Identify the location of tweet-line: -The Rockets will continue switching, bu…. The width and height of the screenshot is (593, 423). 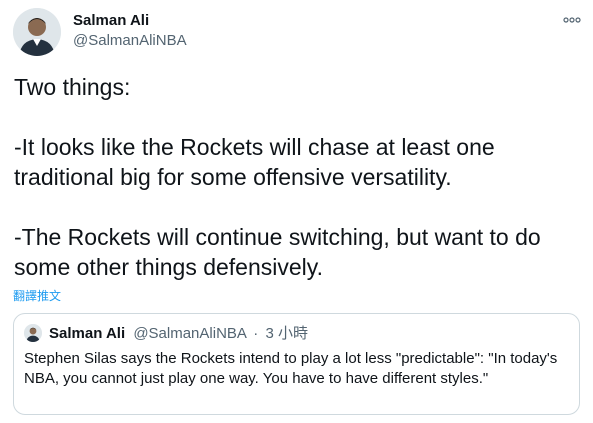
(277, 252).